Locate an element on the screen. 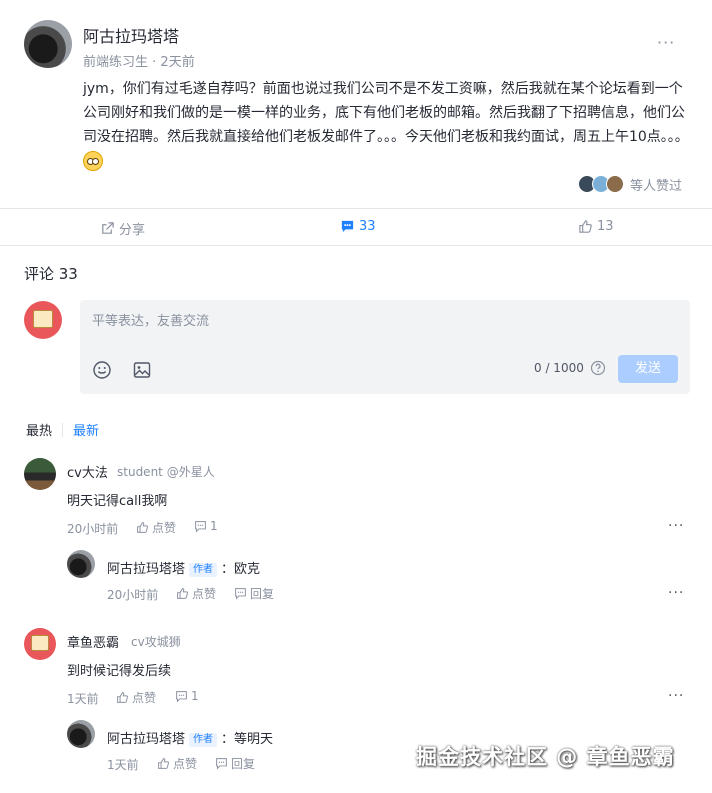  comments-title: 评论 33 is located at coordinates (51, 274).